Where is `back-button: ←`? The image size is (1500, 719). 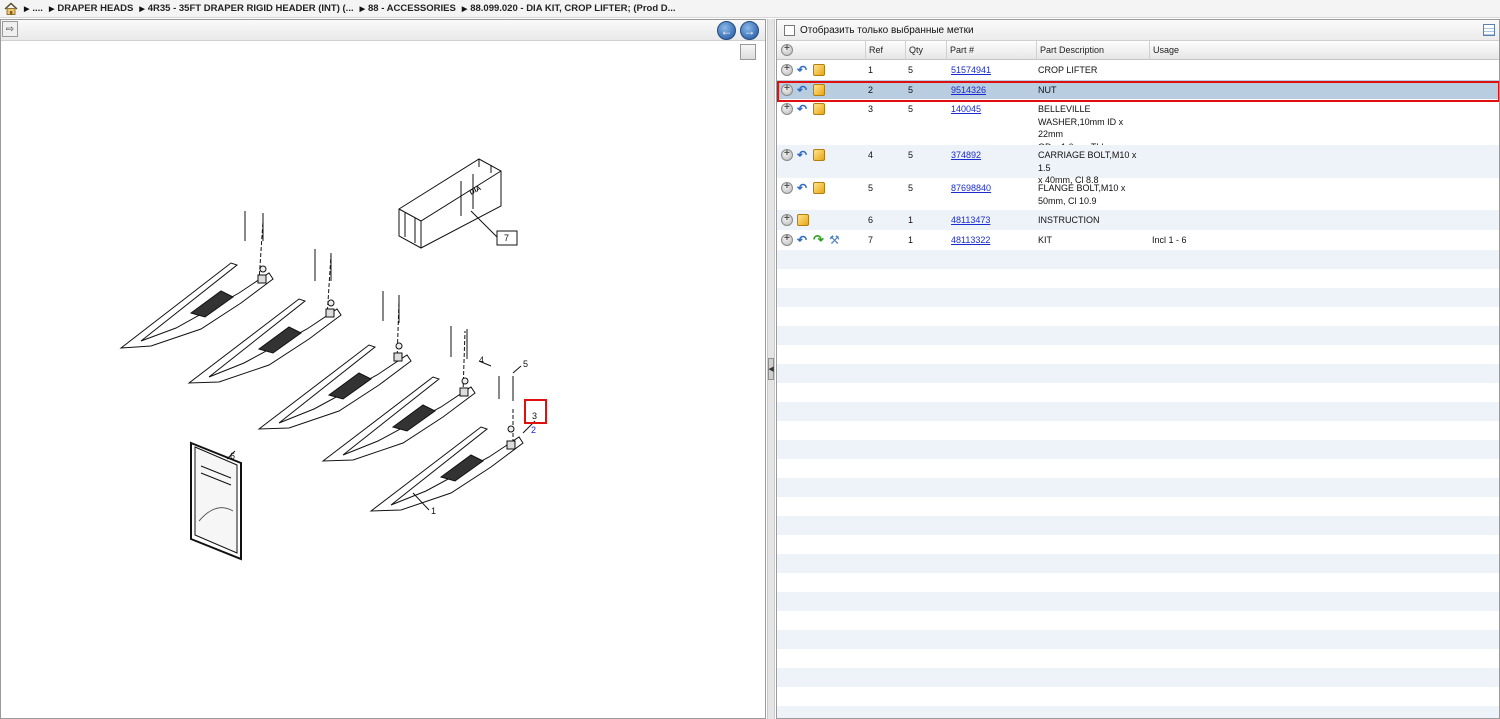
back-button: ← is located at coordinates (726, 30).